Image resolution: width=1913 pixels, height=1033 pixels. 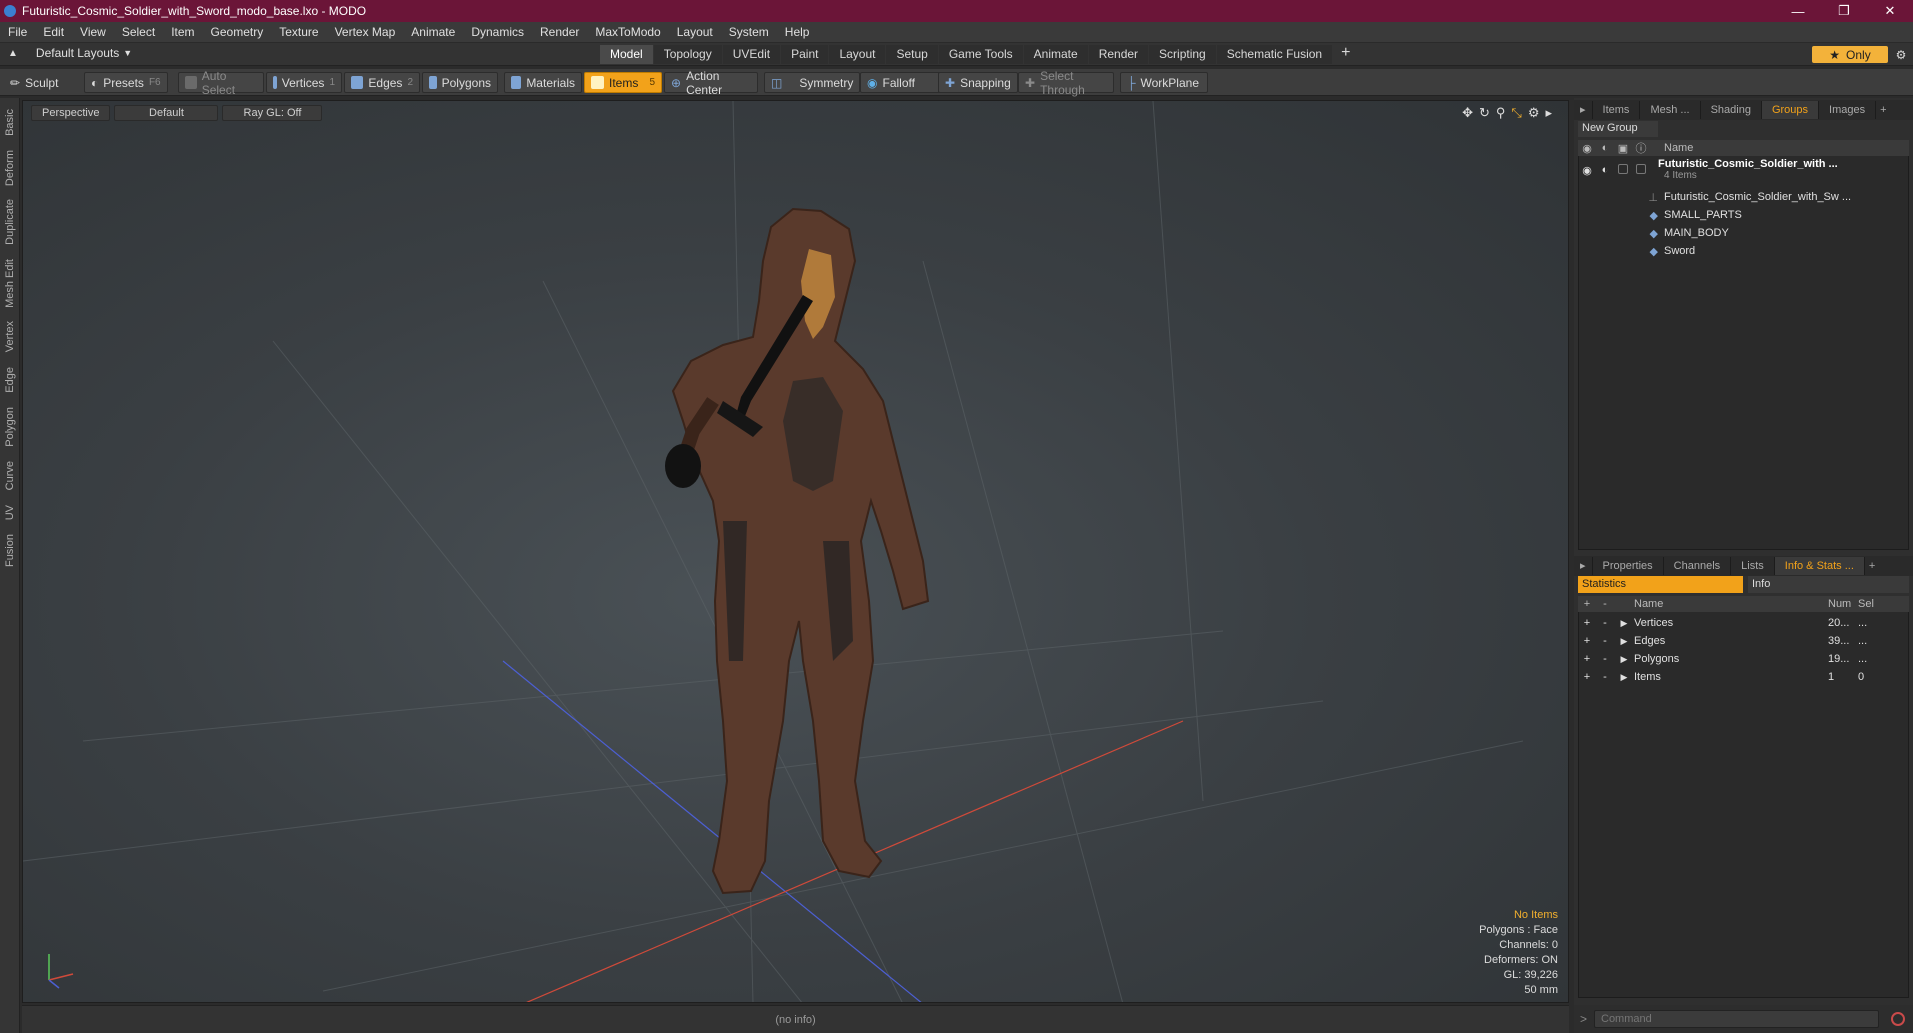 I want to click on polygons-button: Polygons, so click(x=460, y=82).